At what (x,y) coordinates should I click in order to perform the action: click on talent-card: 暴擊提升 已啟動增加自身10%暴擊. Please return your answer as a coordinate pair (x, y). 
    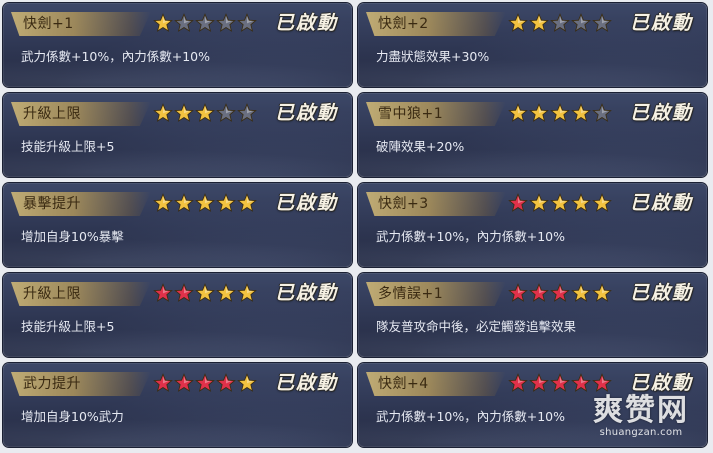
    Looking at the image, I should click on (177, 225).